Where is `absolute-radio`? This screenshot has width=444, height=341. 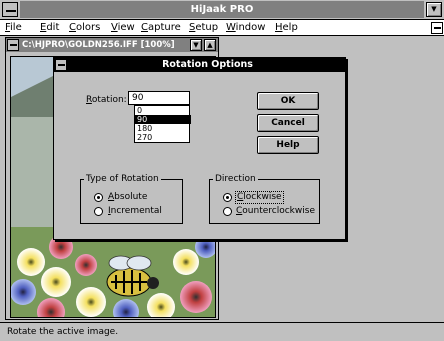
absolute-radio is located at coordinates (98, 197).